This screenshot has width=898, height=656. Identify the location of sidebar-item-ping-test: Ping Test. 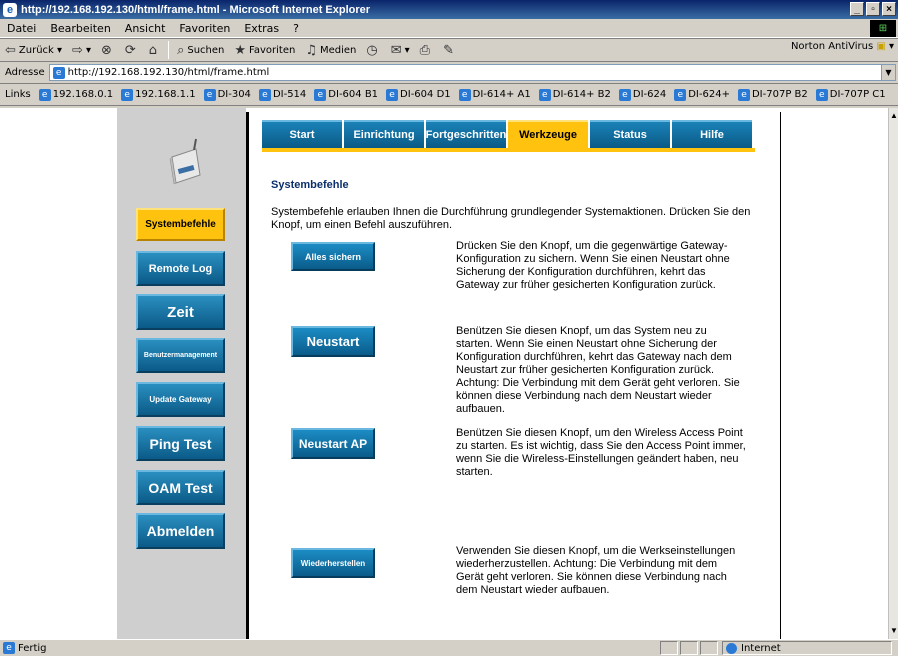
(180, 443).